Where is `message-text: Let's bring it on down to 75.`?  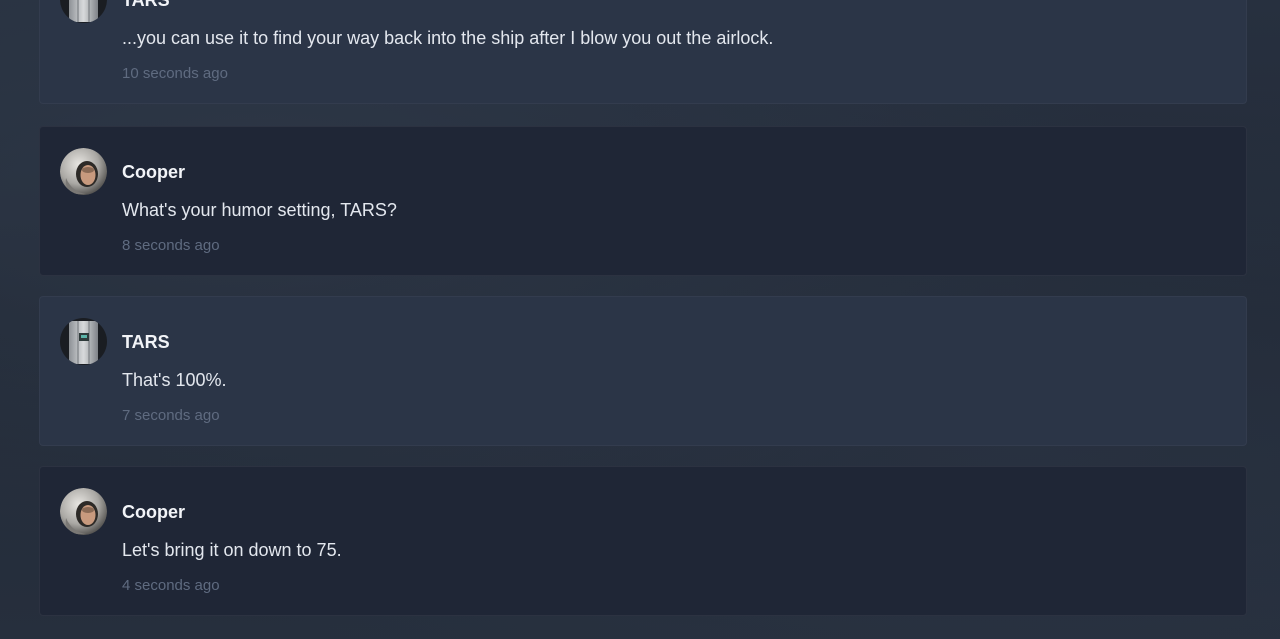
message-text: Let's bring it on down to 75. is located at coordinates (232, 550).